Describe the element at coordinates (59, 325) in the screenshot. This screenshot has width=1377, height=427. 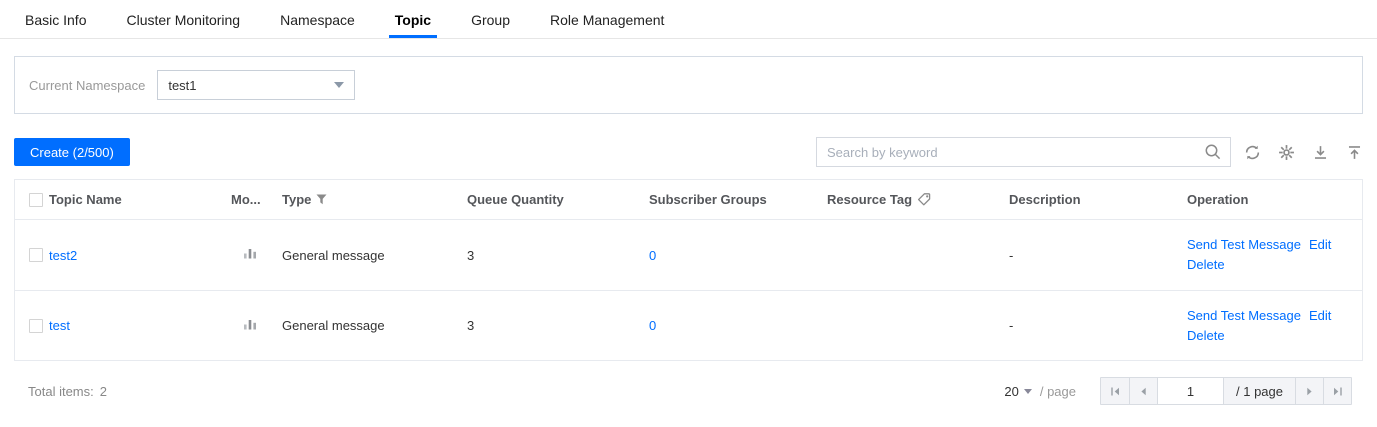
I see `topic-name-link: test` at that location.